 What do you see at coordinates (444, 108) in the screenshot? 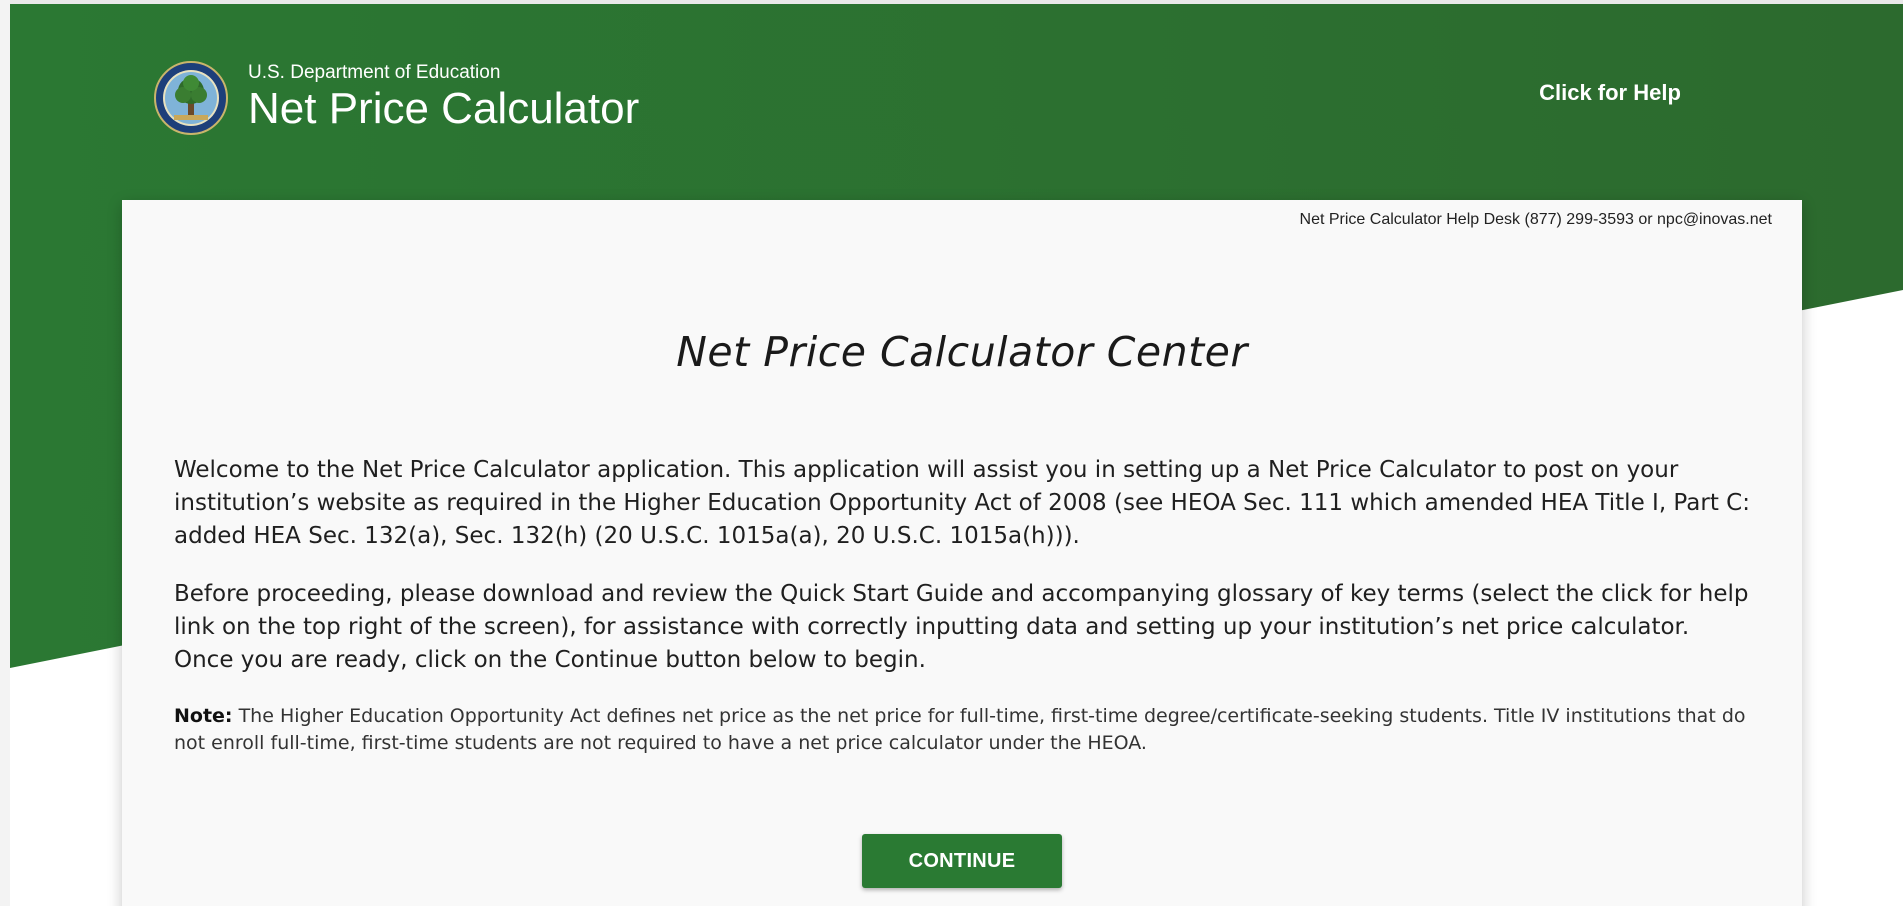
I see `app-title: Net Price Calculator` at bounding box center [444, 108].